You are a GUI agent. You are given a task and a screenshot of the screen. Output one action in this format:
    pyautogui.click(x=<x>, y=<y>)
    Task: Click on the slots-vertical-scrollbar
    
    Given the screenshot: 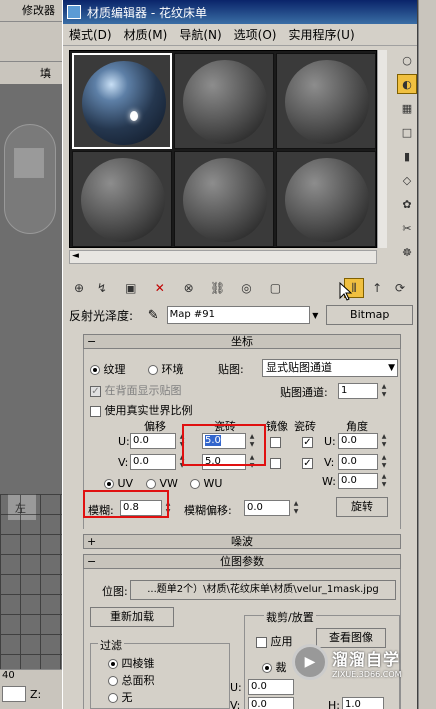 What is the action you would take?
    pyautogui.click(x=382, y=149)
    